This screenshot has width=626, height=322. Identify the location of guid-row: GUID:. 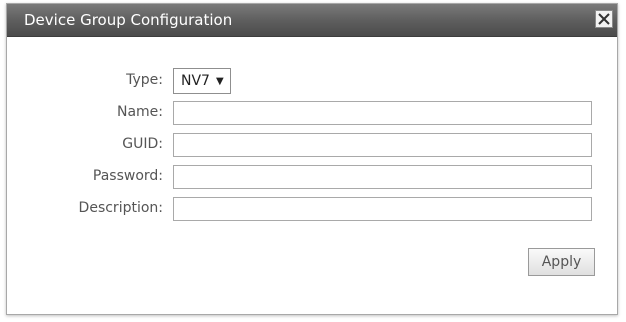
(312, 145).